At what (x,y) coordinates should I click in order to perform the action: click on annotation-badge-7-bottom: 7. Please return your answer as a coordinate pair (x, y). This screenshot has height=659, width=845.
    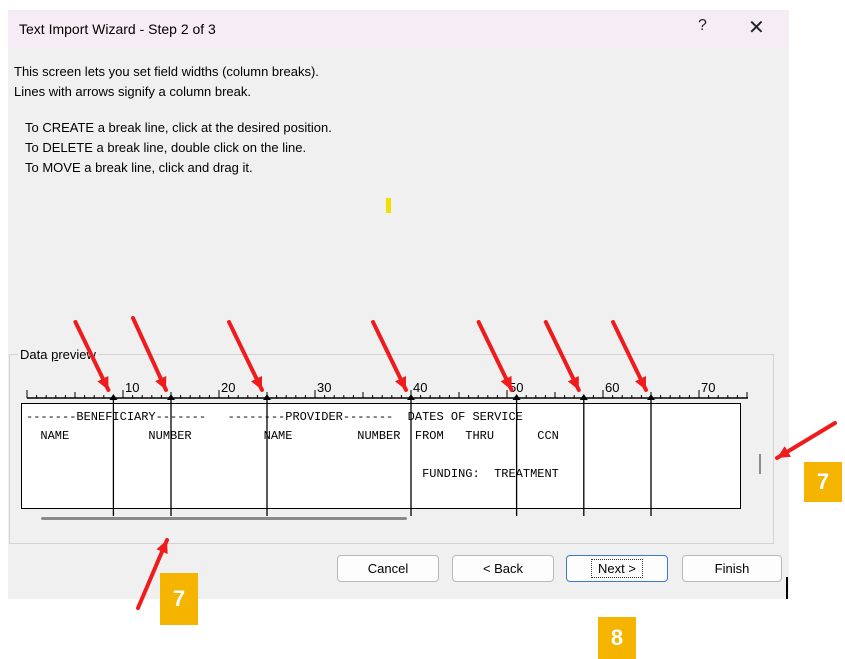
    Looking at the image, I should click on (179, 599).